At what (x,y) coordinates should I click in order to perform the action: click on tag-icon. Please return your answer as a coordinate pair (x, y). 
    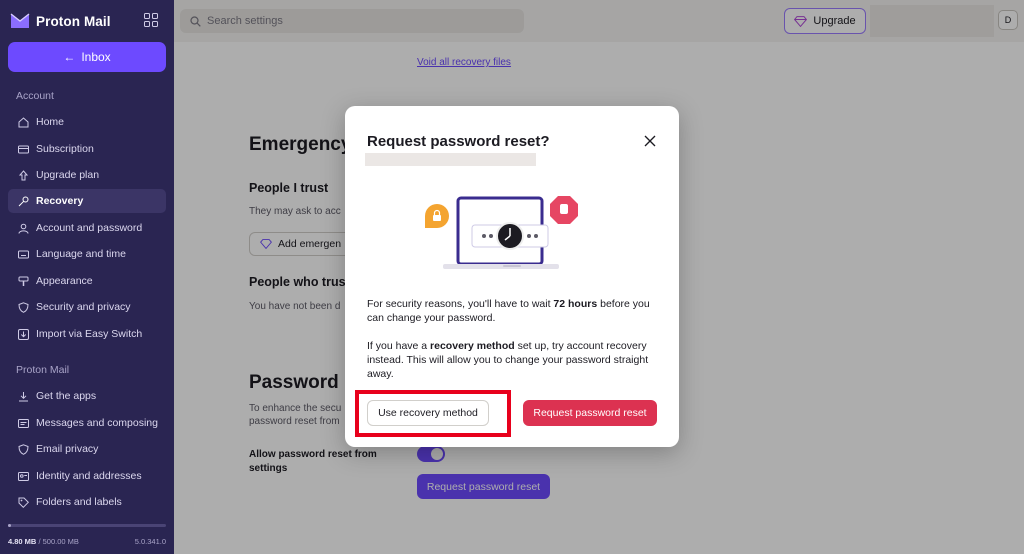
    Looking at the image, I should click on (23, 502).